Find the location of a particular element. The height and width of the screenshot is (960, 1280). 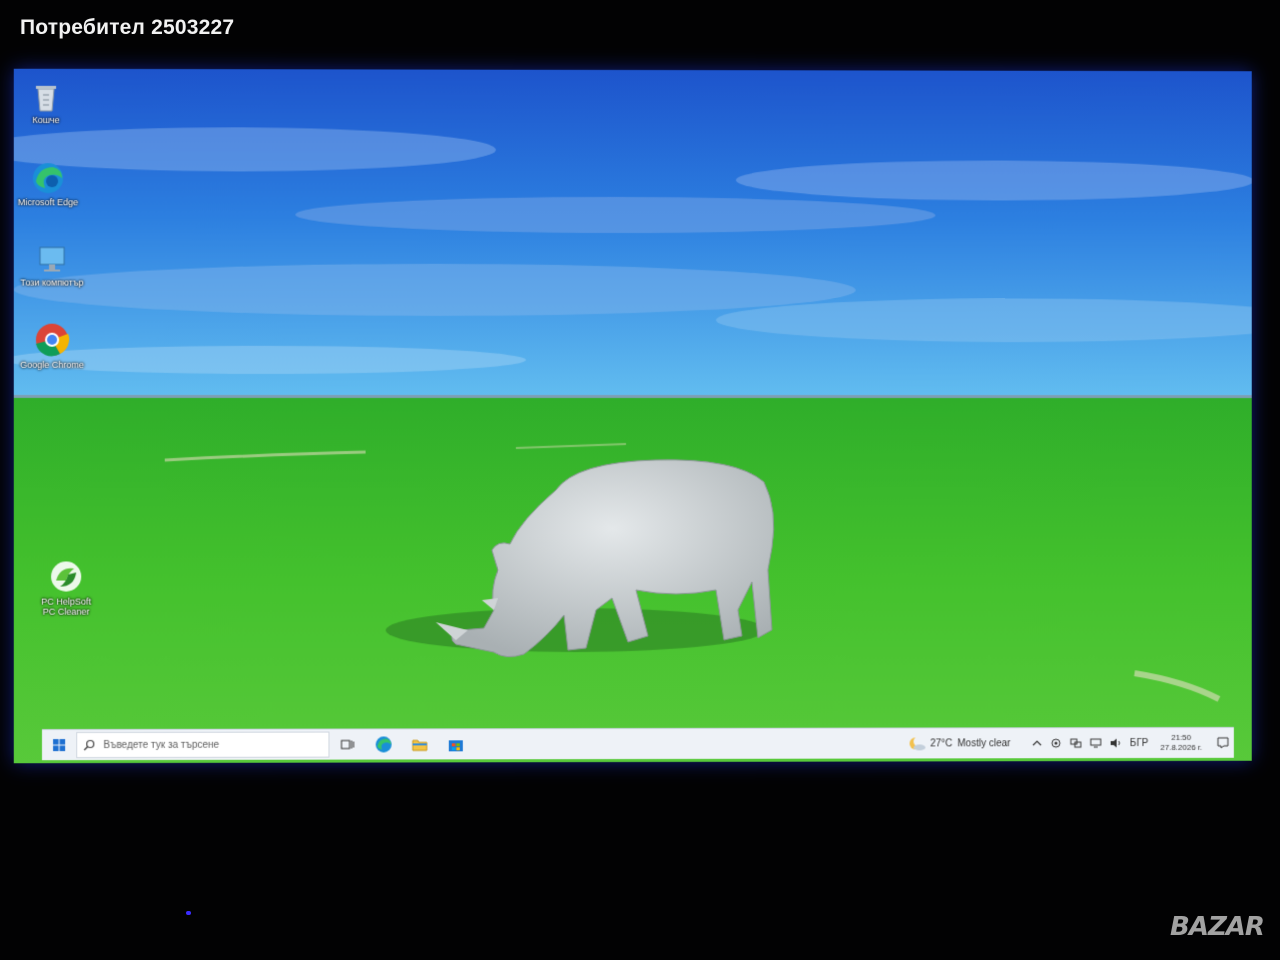

desktop-icon-recycle-bin: Кошче is located at coordinates (46, 103).